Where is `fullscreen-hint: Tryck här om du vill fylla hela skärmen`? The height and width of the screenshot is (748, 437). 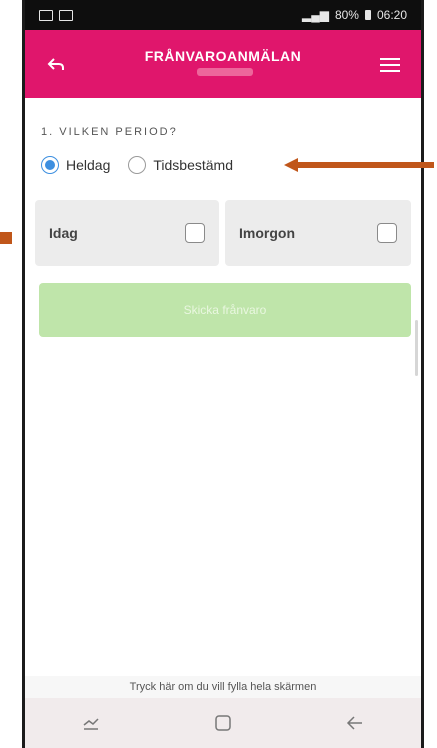
fullscreen-hint: Tryck här om du vill fylla hela skärmen is located at coordinates (223, 687).